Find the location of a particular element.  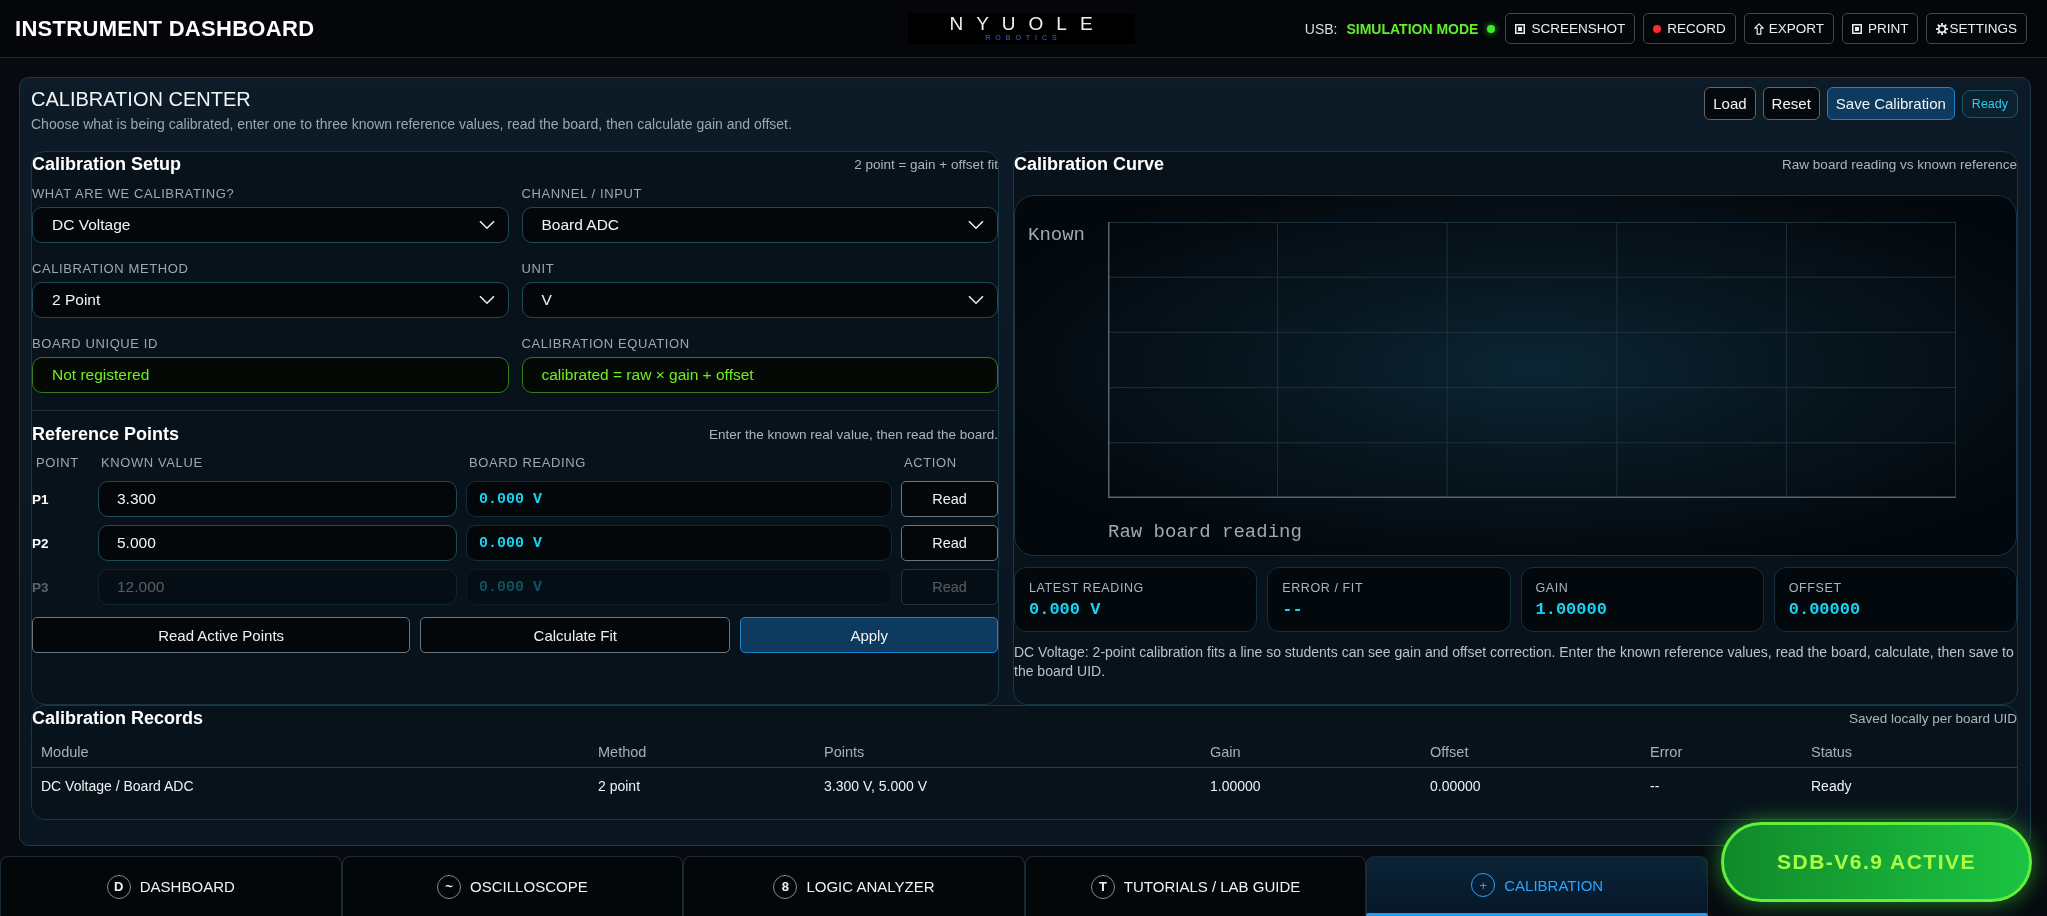

column-header: Status is located at coordinates (1909, 755).